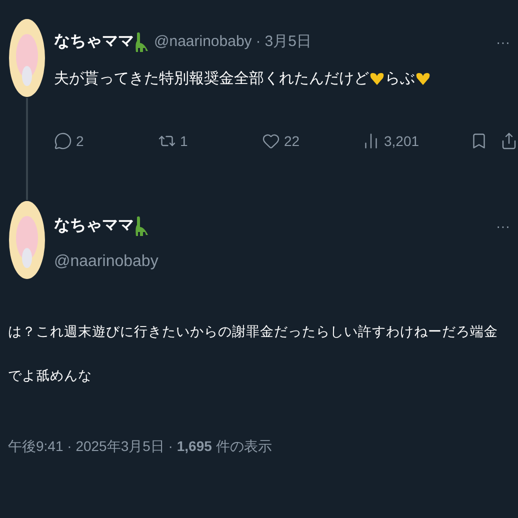  Describe the element at coordinates (69, 141) in the screenshot. I see `reply-button: 2` at that location.